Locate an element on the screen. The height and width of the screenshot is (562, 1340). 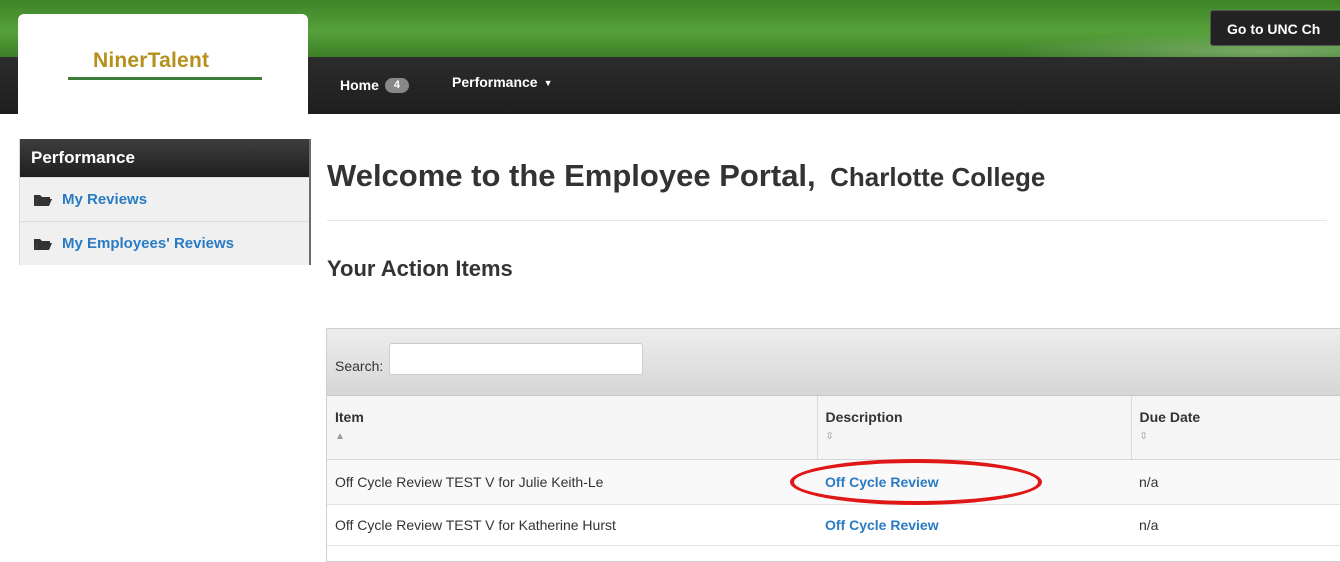
nav-home: Home 4 is located at coordinates (374, 85).